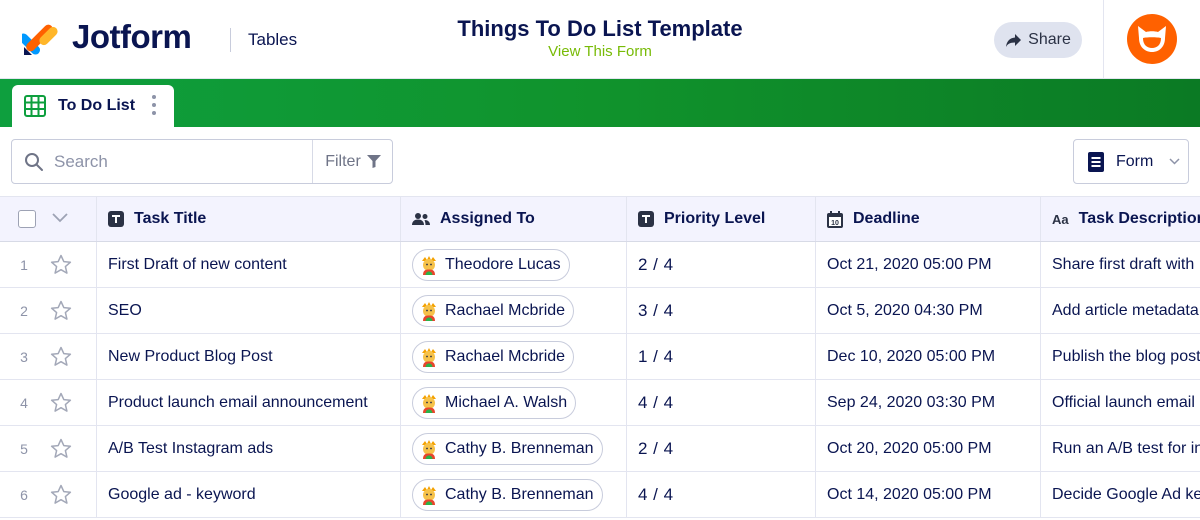 The image size is (1200, 520). Describe the element at coordinates (1038, 40) in the screenshot. I see `share-button: Share` at that location.